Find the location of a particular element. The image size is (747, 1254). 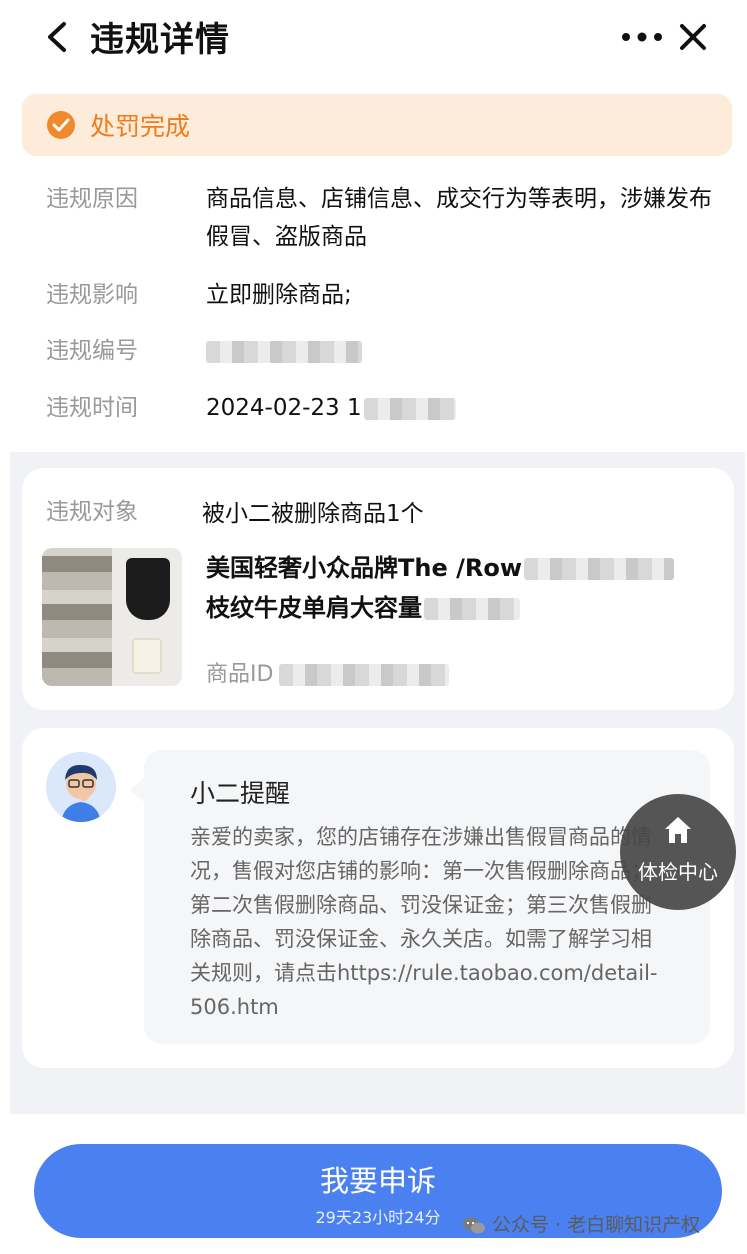

product-name-line: 枝纹牛皮单肩大容量 is located at coordinates (461, 608).